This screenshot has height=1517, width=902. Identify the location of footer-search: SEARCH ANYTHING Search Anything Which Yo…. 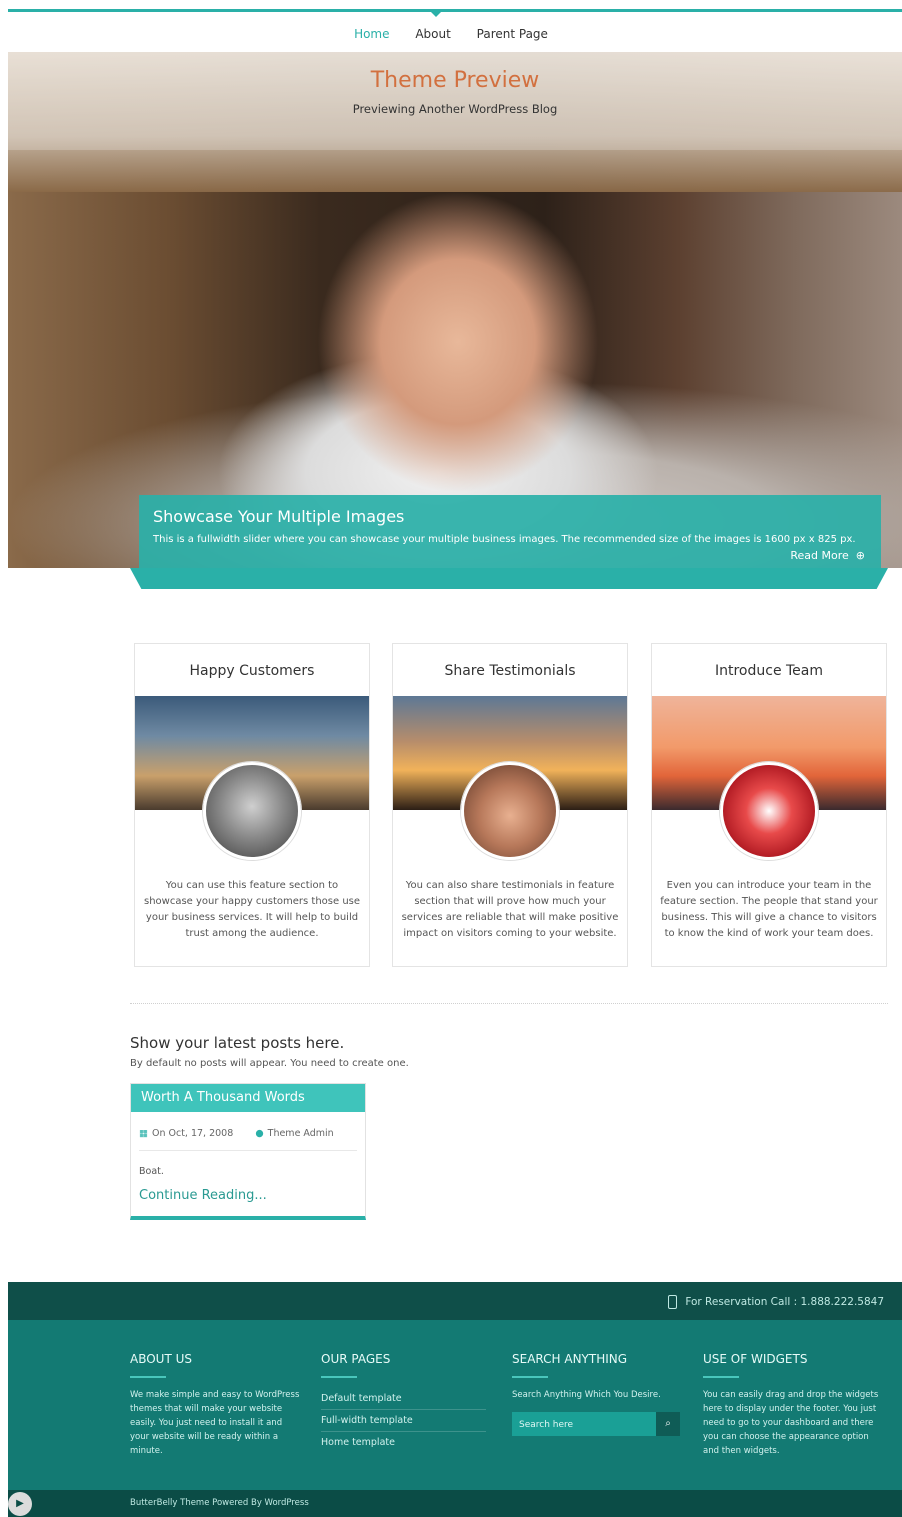
(597, 1394).